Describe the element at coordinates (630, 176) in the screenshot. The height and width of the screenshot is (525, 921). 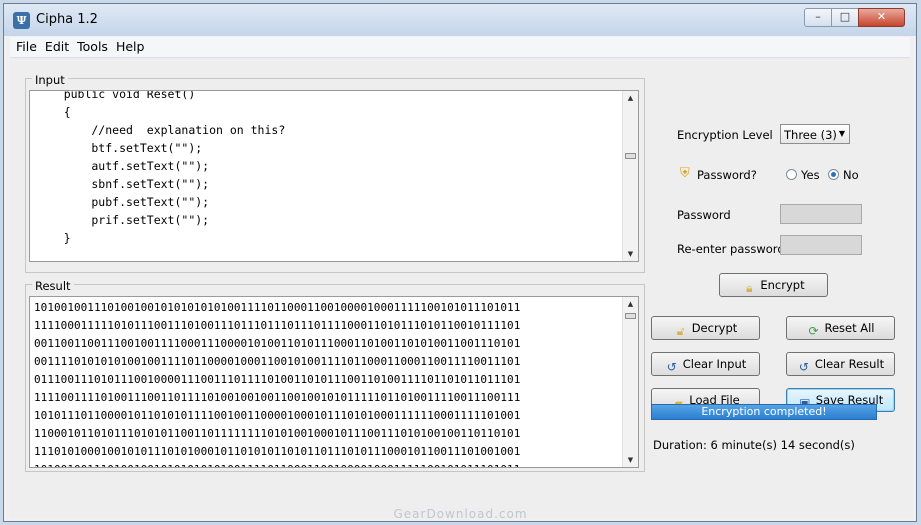
I see `input-scrollbar: ▲ ▼` at that location.